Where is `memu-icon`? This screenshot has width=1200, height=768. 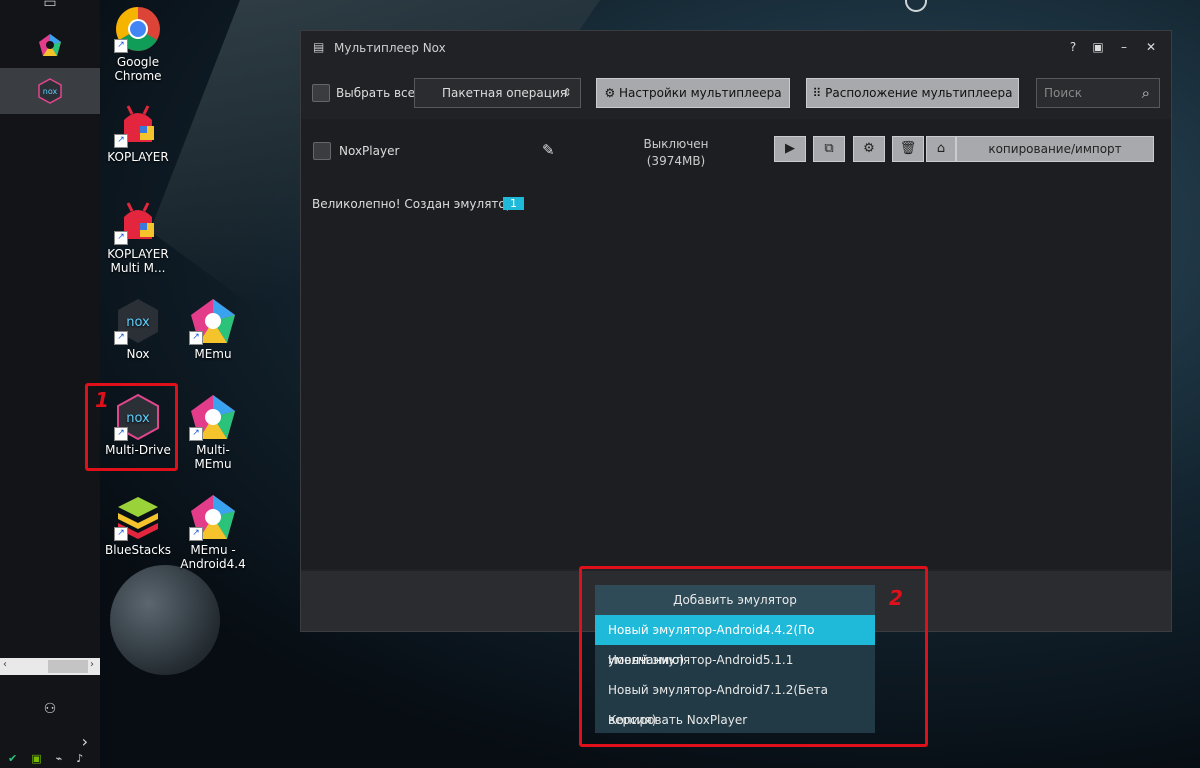
memu-icon is located at coordinates (50, 45).